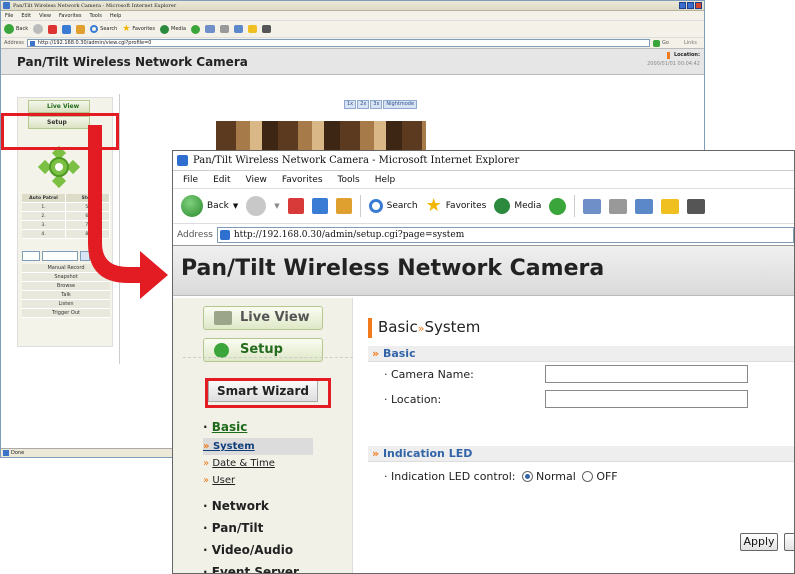  What do you see at coordinates (44, 198) in the screenshot?
I see `auto-patrol-button: Auto Patrol` at bounding box center [44, 198].